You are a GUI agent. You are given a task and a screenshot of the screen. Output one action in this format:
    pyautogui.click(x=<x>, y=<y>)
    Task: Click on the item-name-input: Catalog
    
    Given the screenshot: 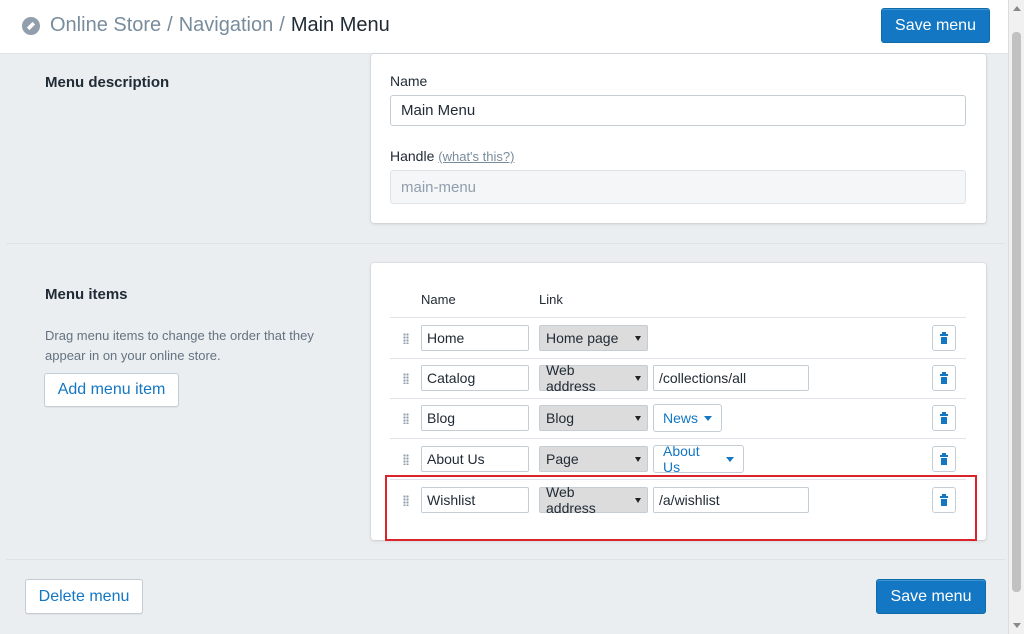 What is the action you would take?
    pyautogui.click(x=475, y=378)
    